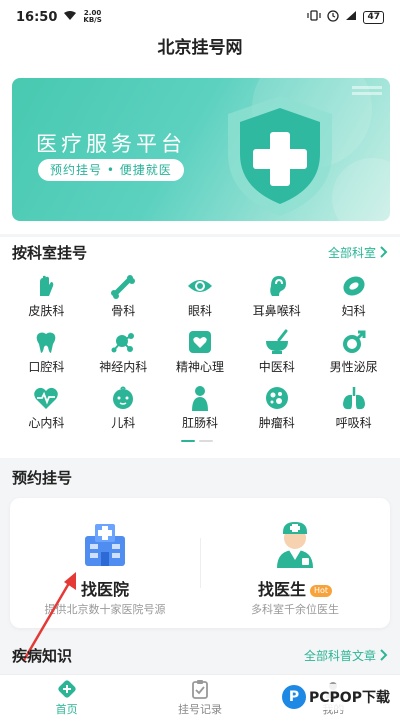 The image size is (400, 721). Describe the element at coordinates (50, 252) in the screenshot. I see `section-title-departments: 按科室挂号` at that location.